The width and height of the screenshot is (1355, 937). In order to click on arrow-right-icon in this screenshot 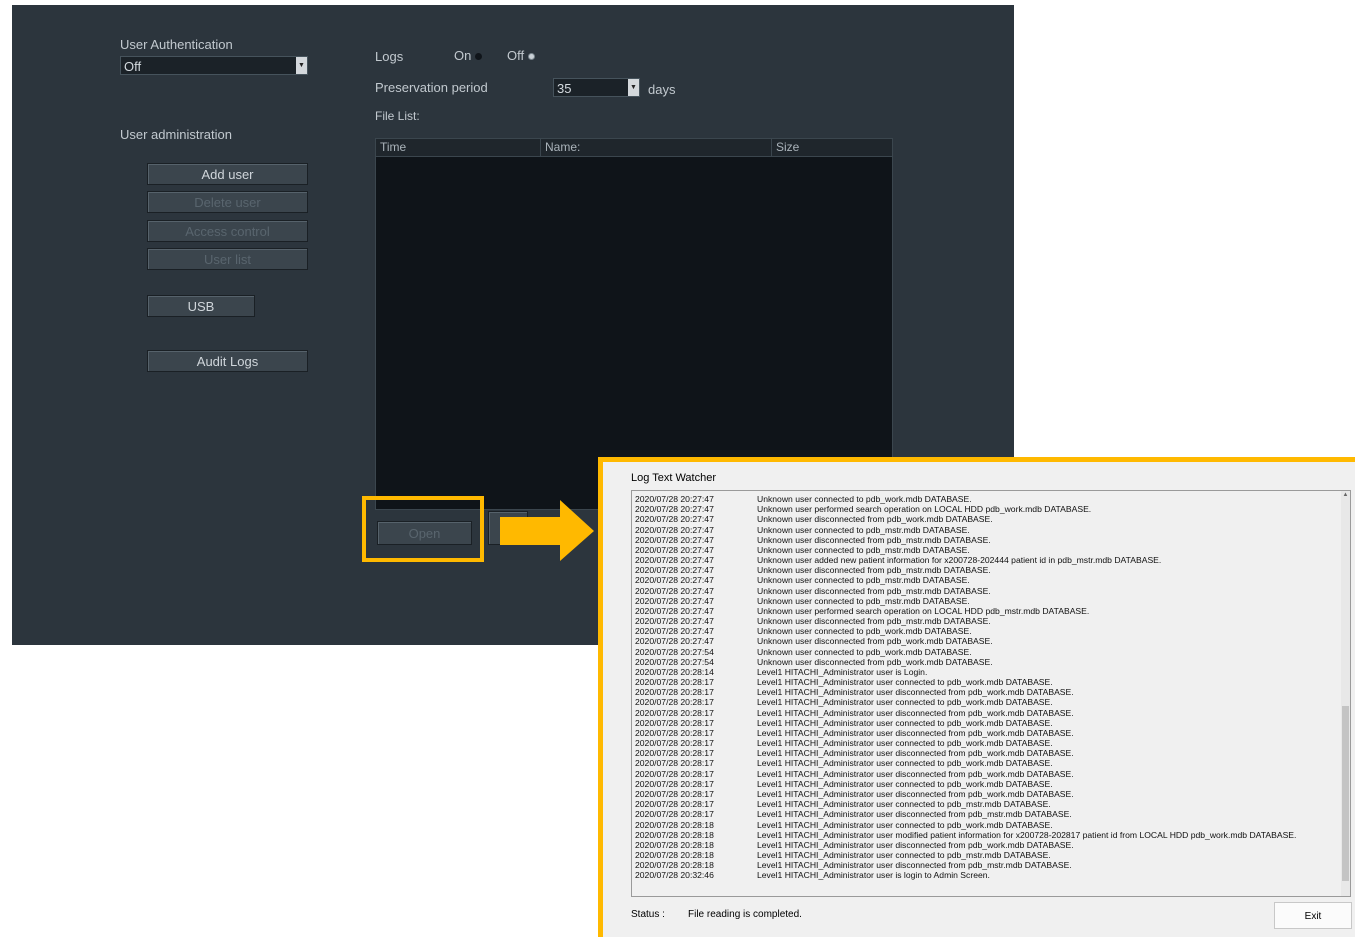, I will do `click(547, 530)`.